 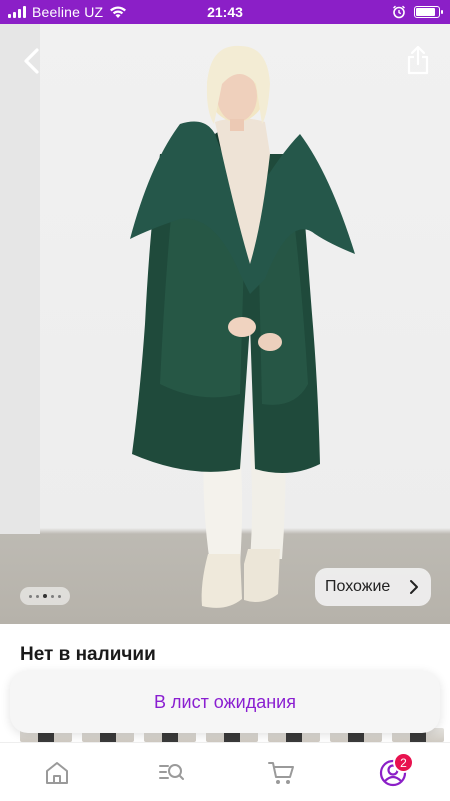 I want to click on chevron-left-icon, so click(x=31, y=61).